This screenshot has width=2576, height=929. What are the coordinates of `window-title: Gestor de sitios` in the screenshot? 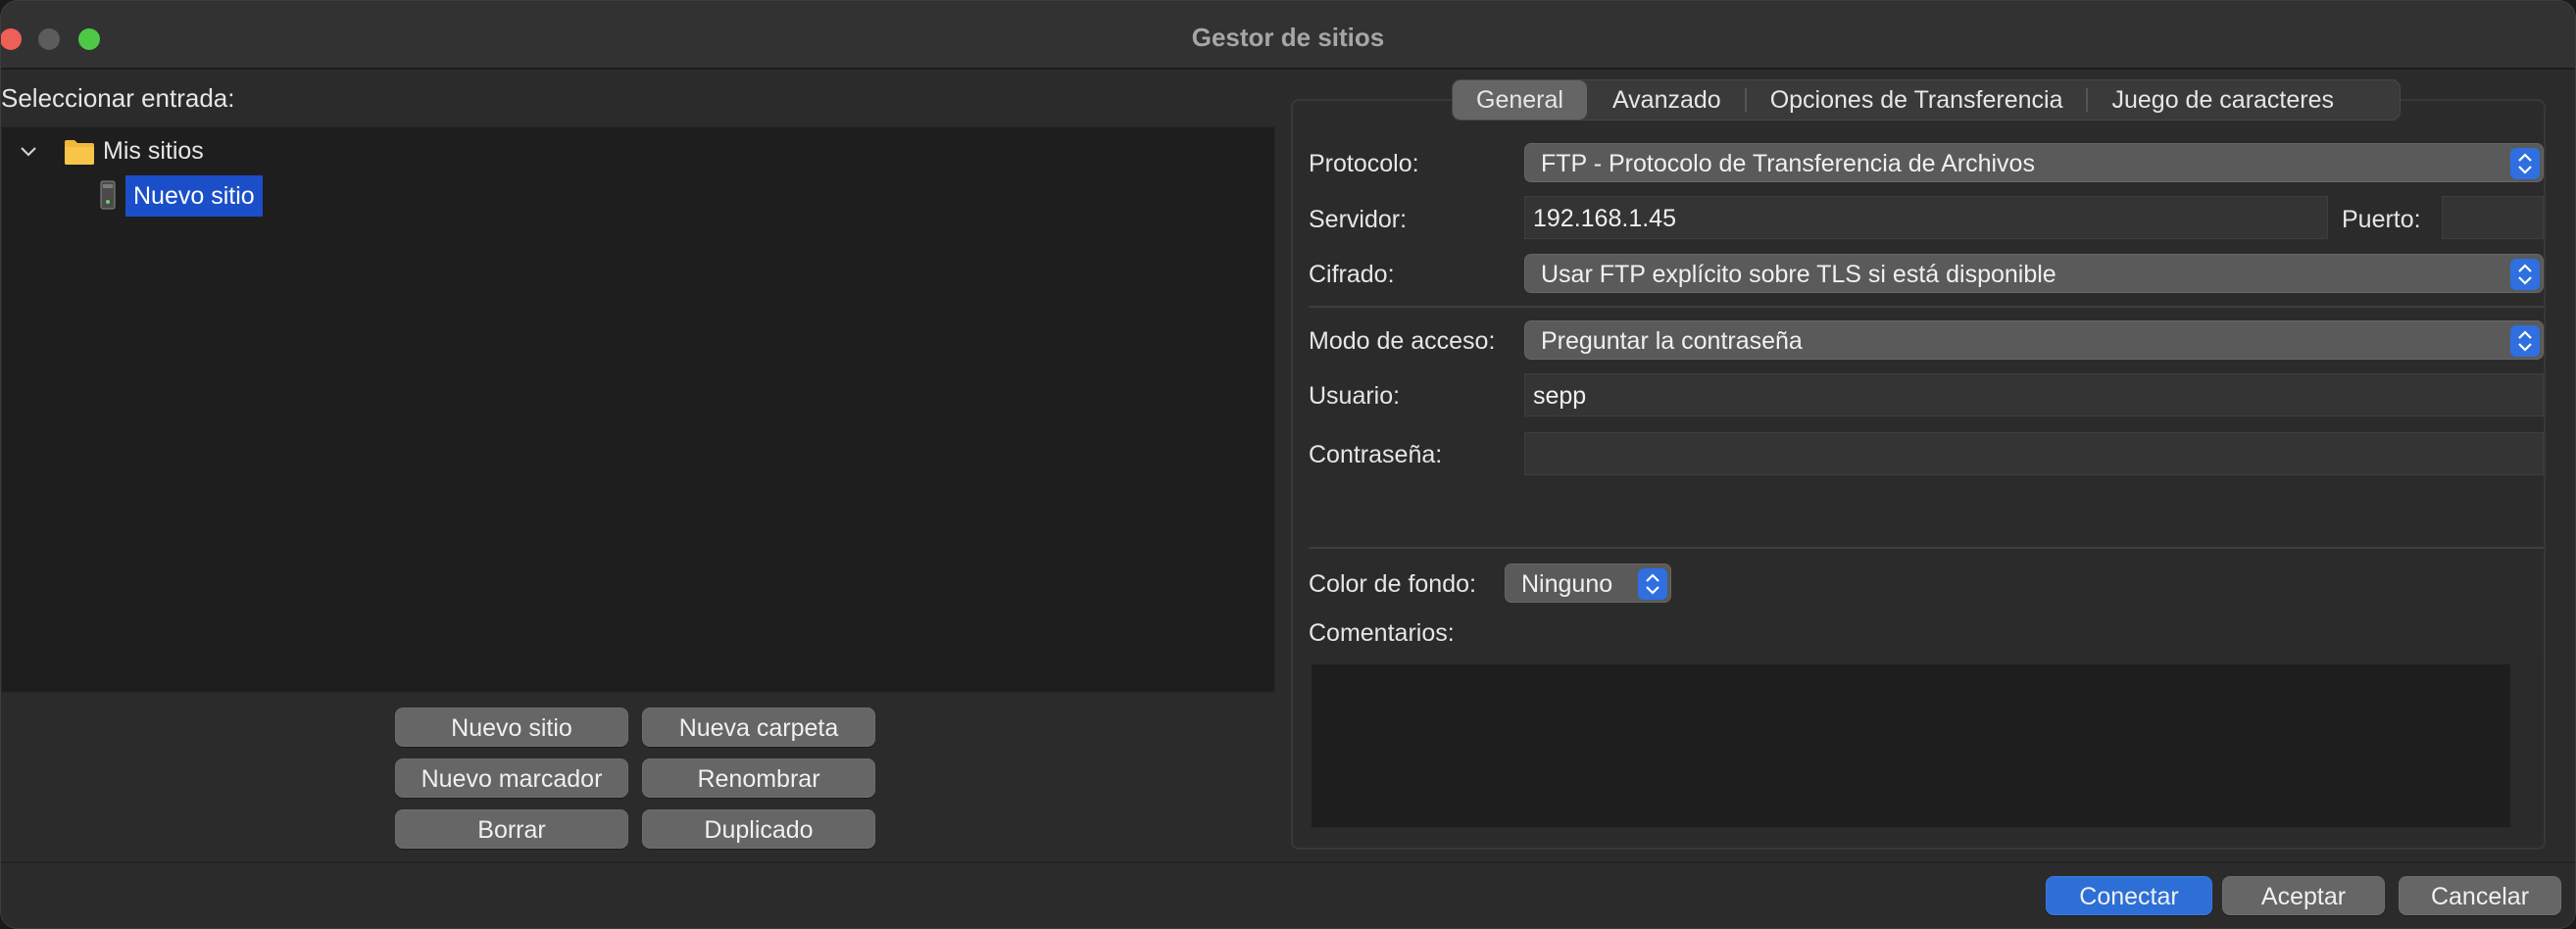 It's located at (1288, 37).